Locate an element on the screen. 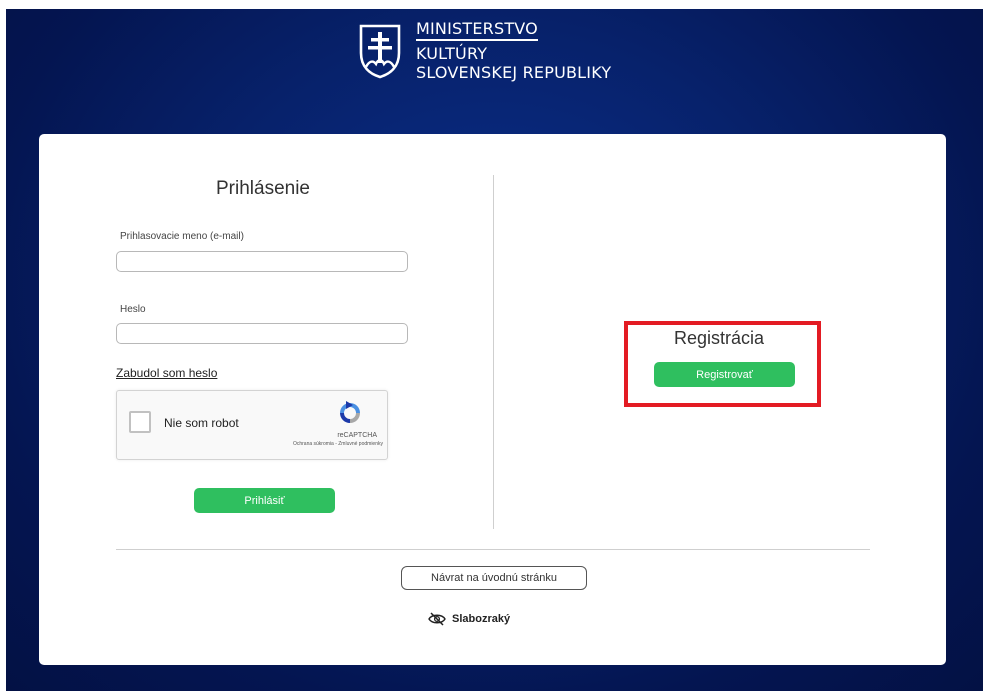 Image resolution: width=983 pixels, height=691 pixels. username-label: Prihlasovacie meno (e-mail) is located at coordinates (182, 236).